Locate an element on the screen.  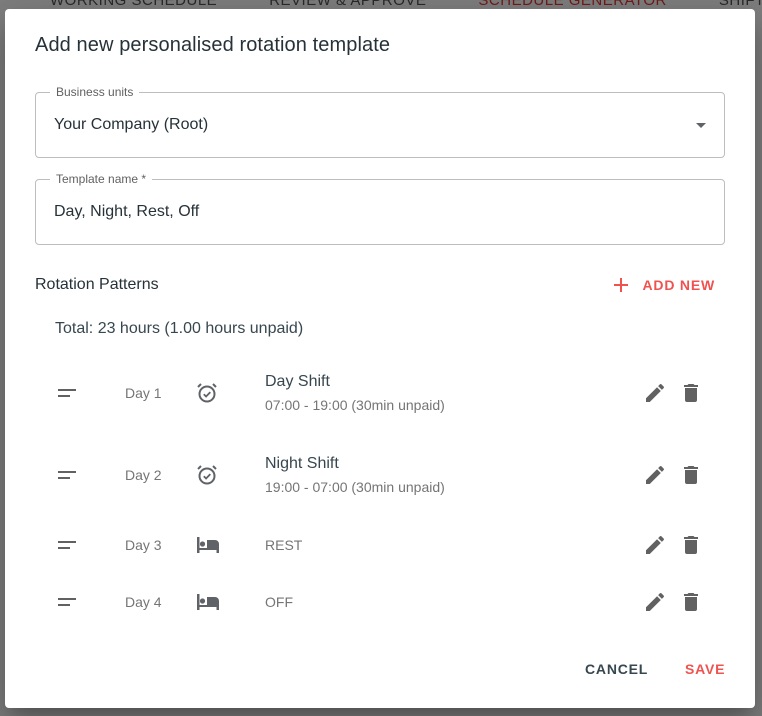
shift-name: OFF is located at coordinates (279, 602).